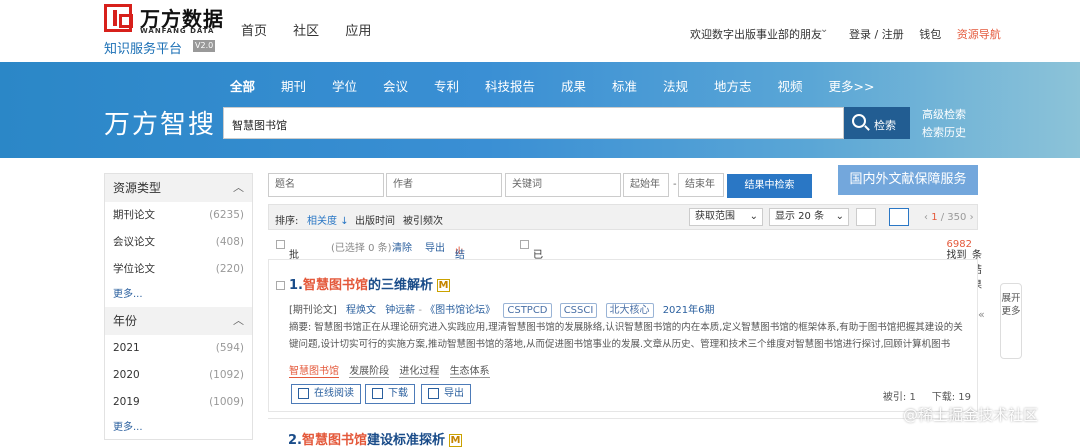 The width and height of the screenshot is (1080, 448). What do you see at coordinates (701, 185) in the screenshot?
I see `end-year-field: 结束年` at bounding box center [701, 185].